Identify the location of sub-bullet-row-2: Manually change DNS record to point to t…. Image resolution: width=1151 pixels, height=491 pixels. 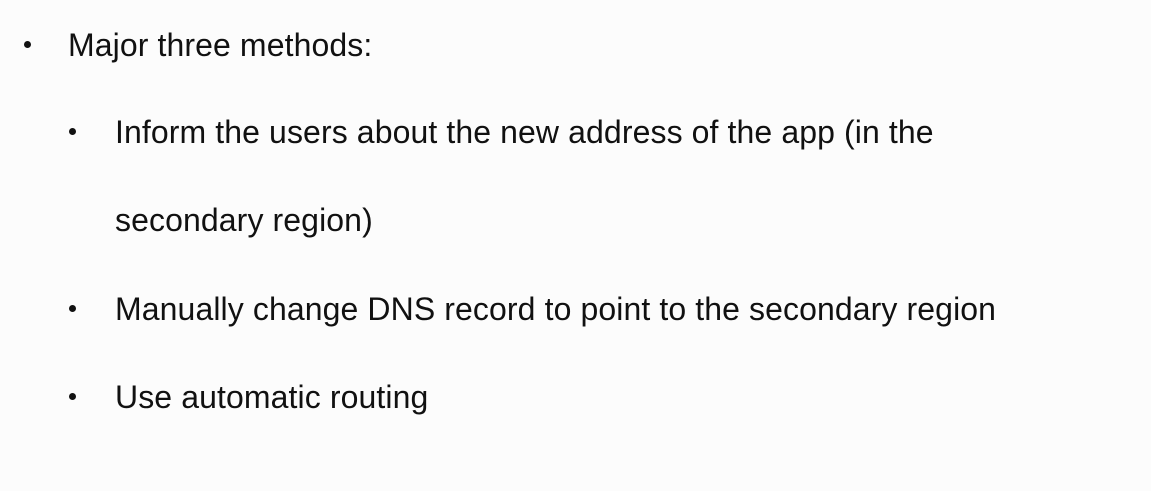
(532, 309).